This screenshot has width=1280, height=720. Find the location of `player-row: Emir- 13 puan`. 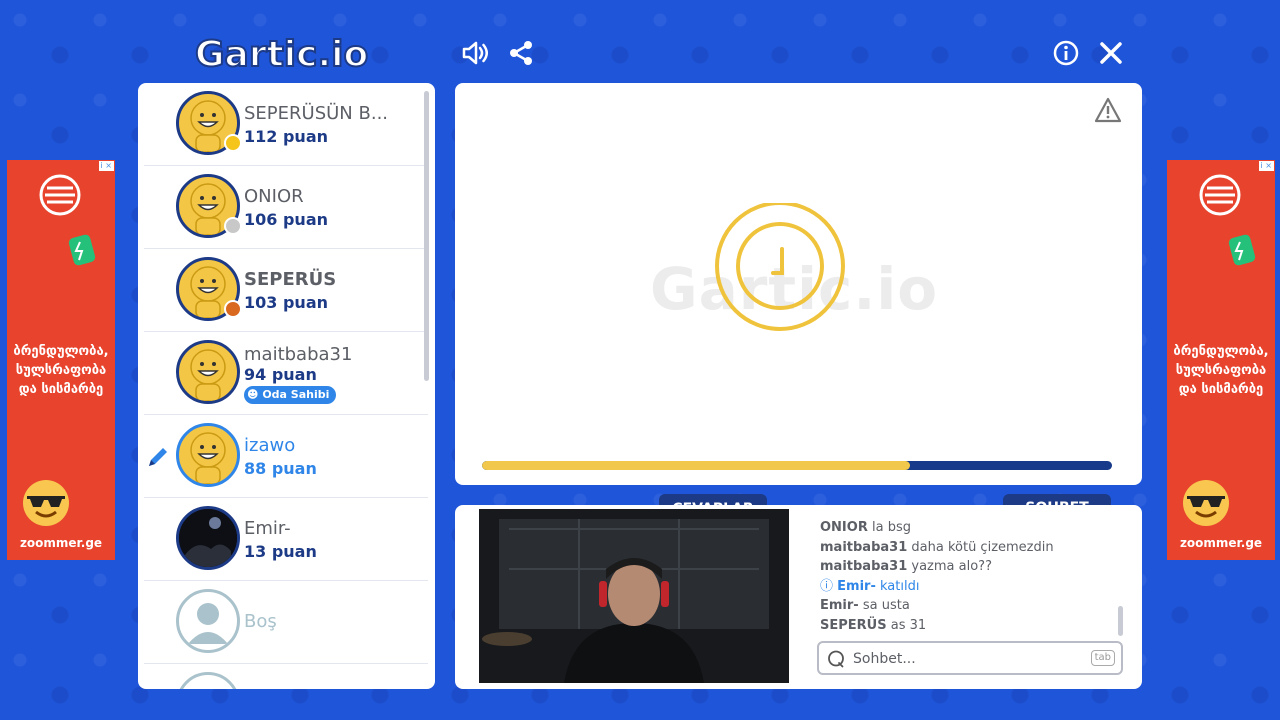

player-row: Emir- 13 puan is located at coordinates (286, 539).